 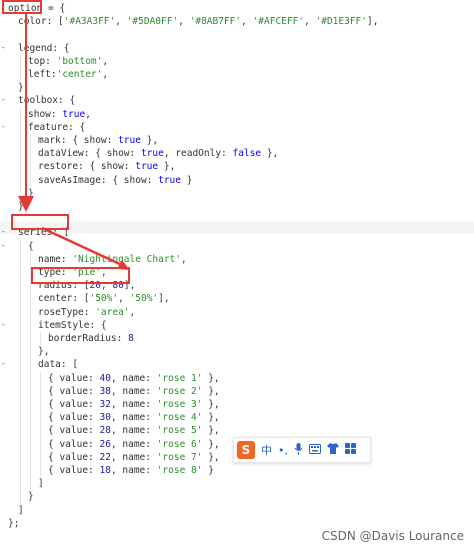 I want to click on code-line: };, so click(x=13, y=523).